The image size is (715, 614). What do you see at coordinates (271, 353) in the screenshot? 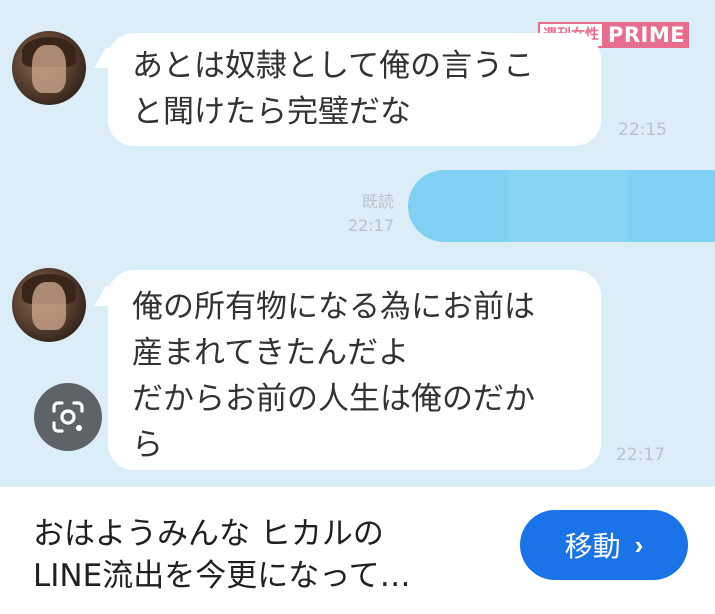
I see `message-text-line: 産まれてきたんだよ` at bounding box center [271, 353].